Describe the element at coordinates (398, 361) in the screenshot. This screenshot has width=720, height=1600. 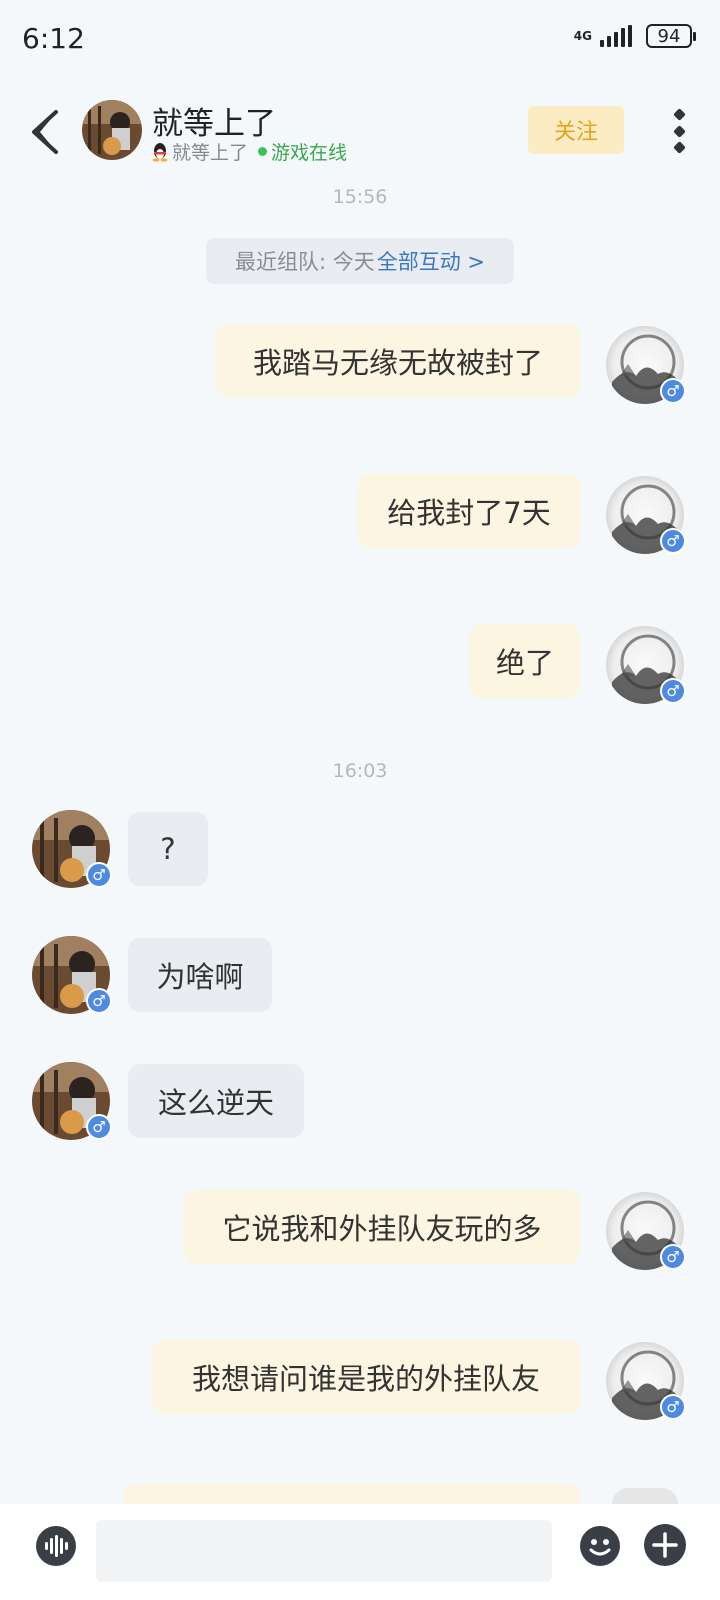
I see `message-bubble: 我踏马无缘无故被封了` at that location.